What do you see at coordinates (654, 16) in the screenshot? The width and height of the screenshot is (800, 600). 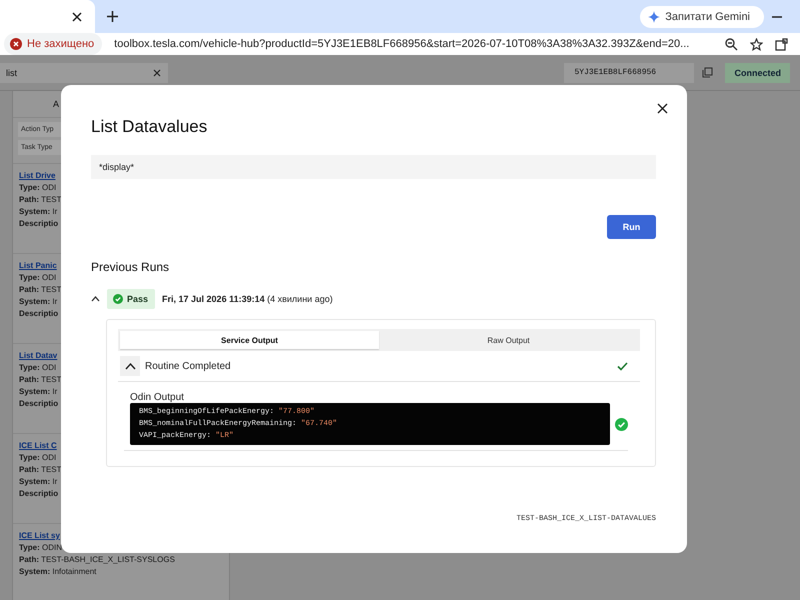 I see `sparkle-icon` at bounding box center [654, 16].